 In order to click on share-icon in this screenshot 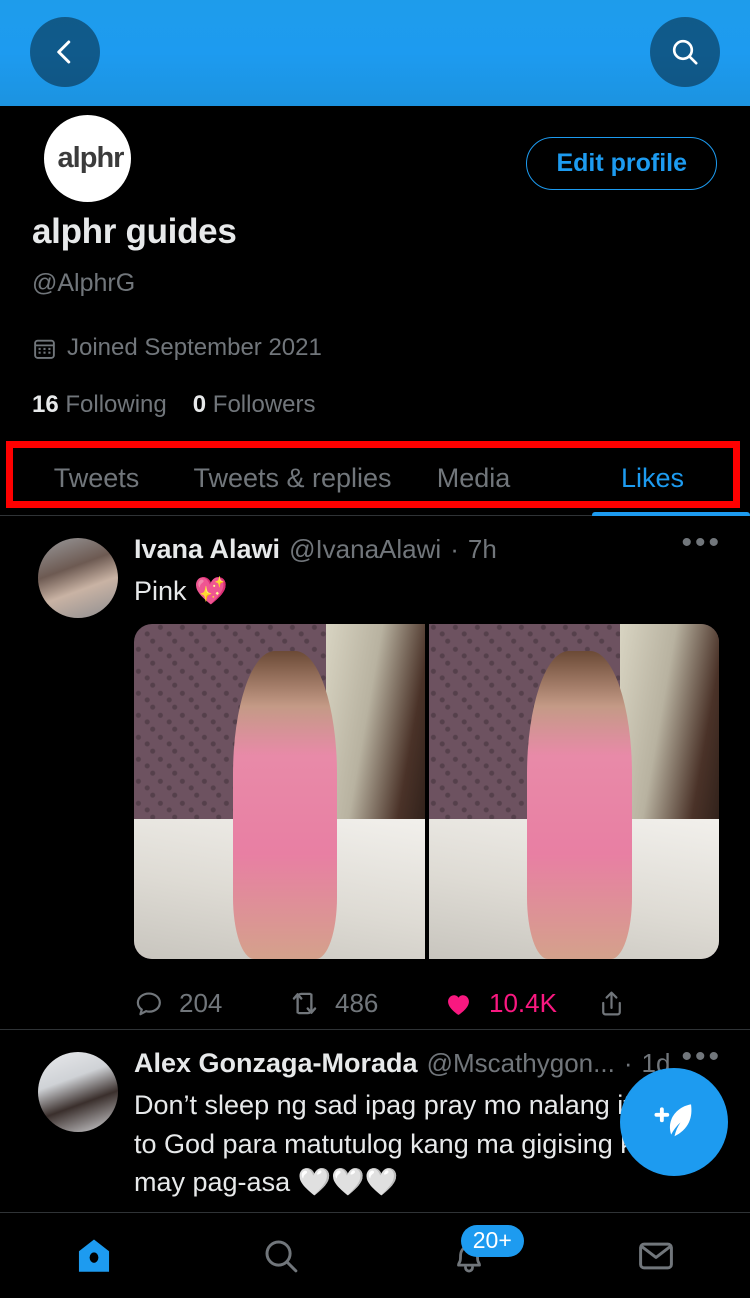, I will do `click(611, 1003)`.